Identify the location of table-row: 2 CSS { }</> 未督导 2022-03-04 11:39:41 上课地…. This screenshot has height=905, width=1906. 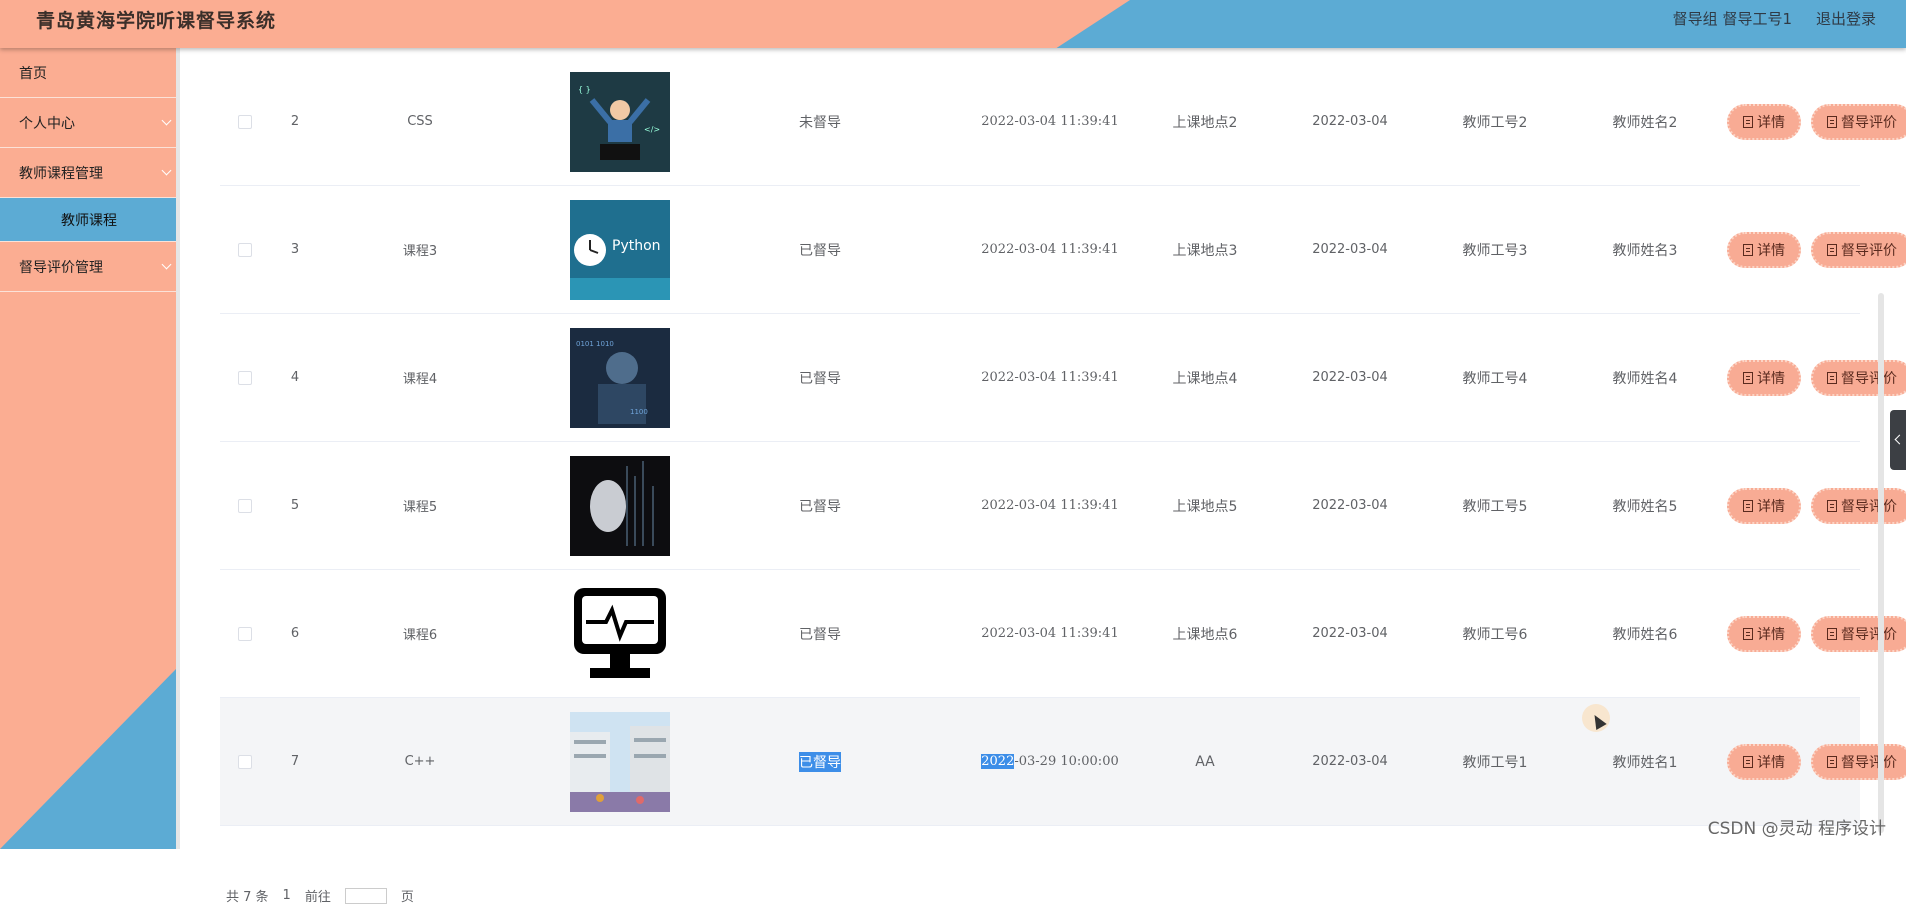
(1040, 122).